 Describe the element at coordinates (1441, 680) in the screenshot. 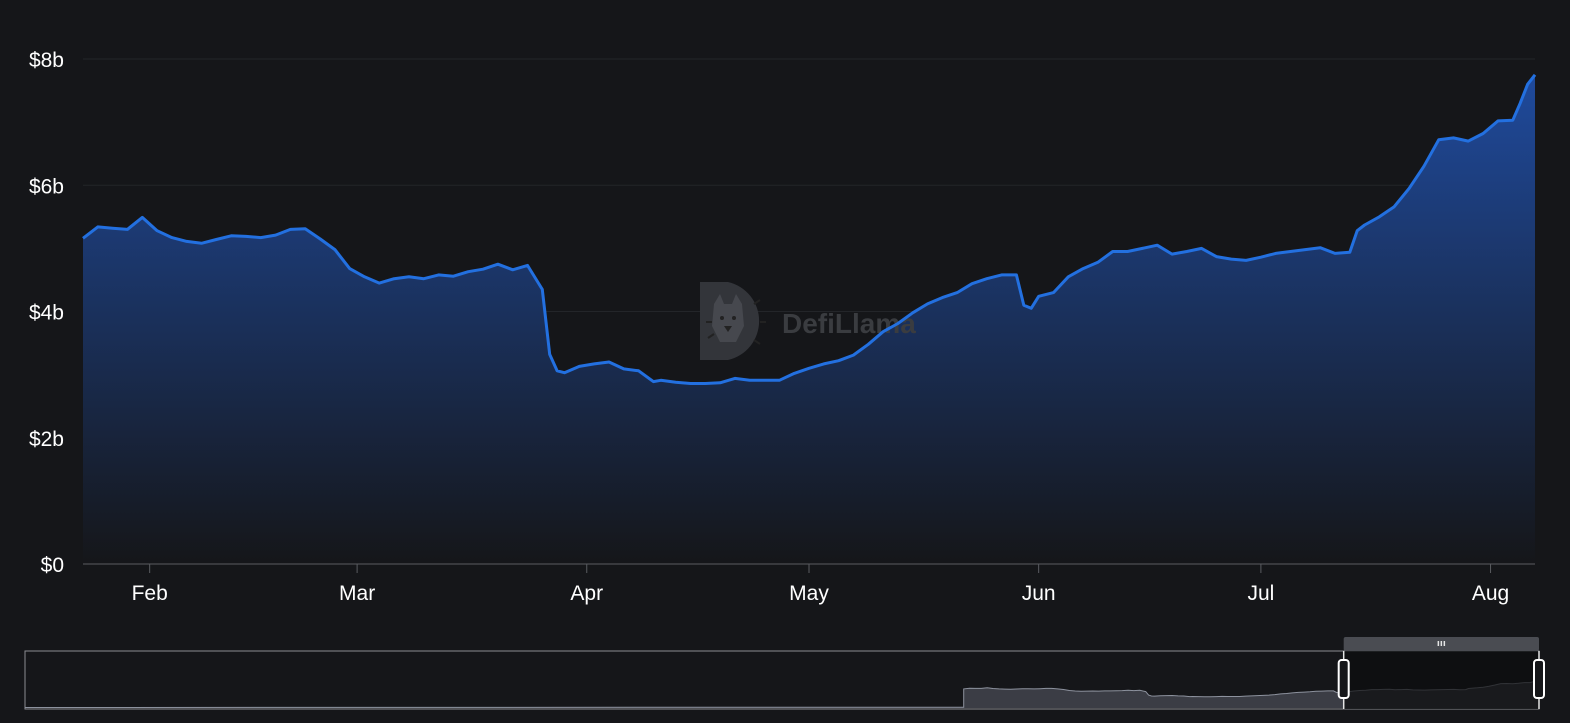

I see `navigator-selection` at that location.